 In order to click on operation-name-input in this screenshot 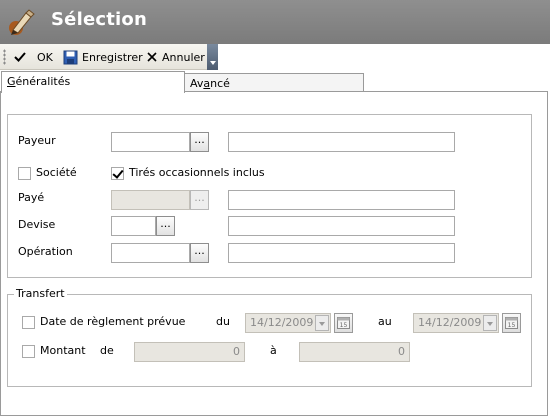, I will do `click(341, 253)`.